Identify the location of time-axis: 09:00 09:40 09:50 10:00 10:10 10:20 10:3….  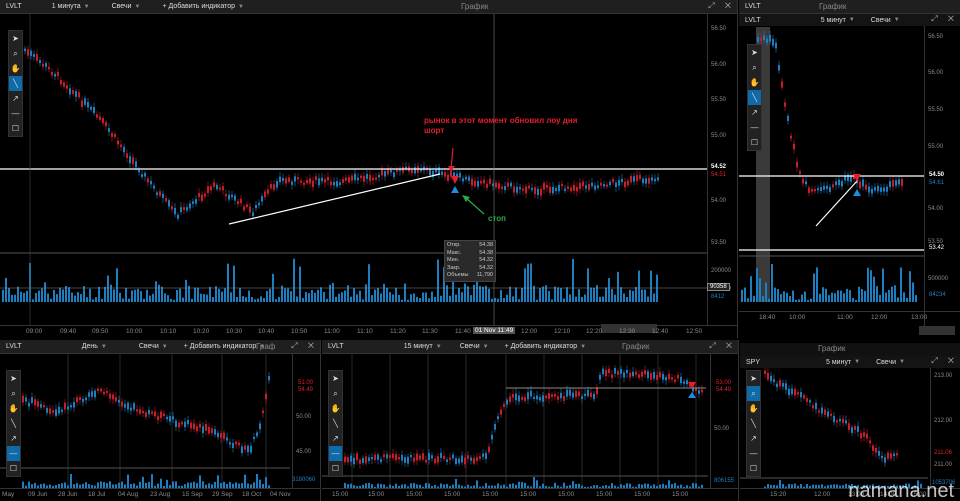
(368, 331).